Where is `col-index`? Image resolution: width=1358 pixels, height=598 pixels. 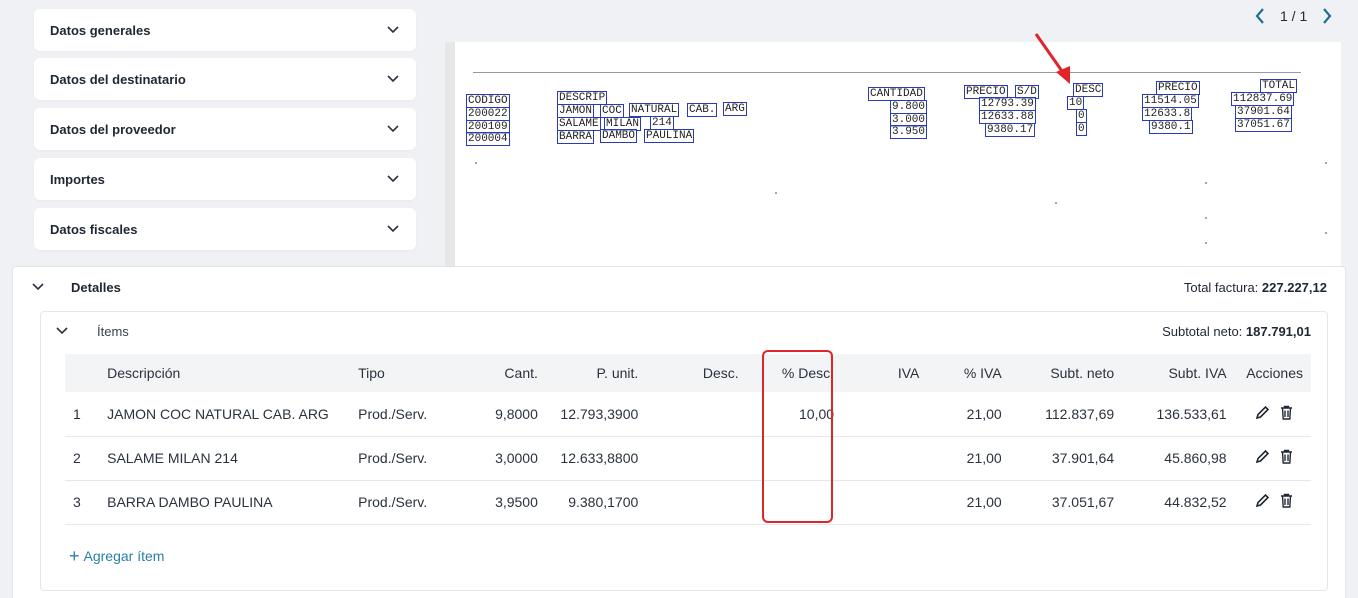
col-index is located at coordinates (82, 373).